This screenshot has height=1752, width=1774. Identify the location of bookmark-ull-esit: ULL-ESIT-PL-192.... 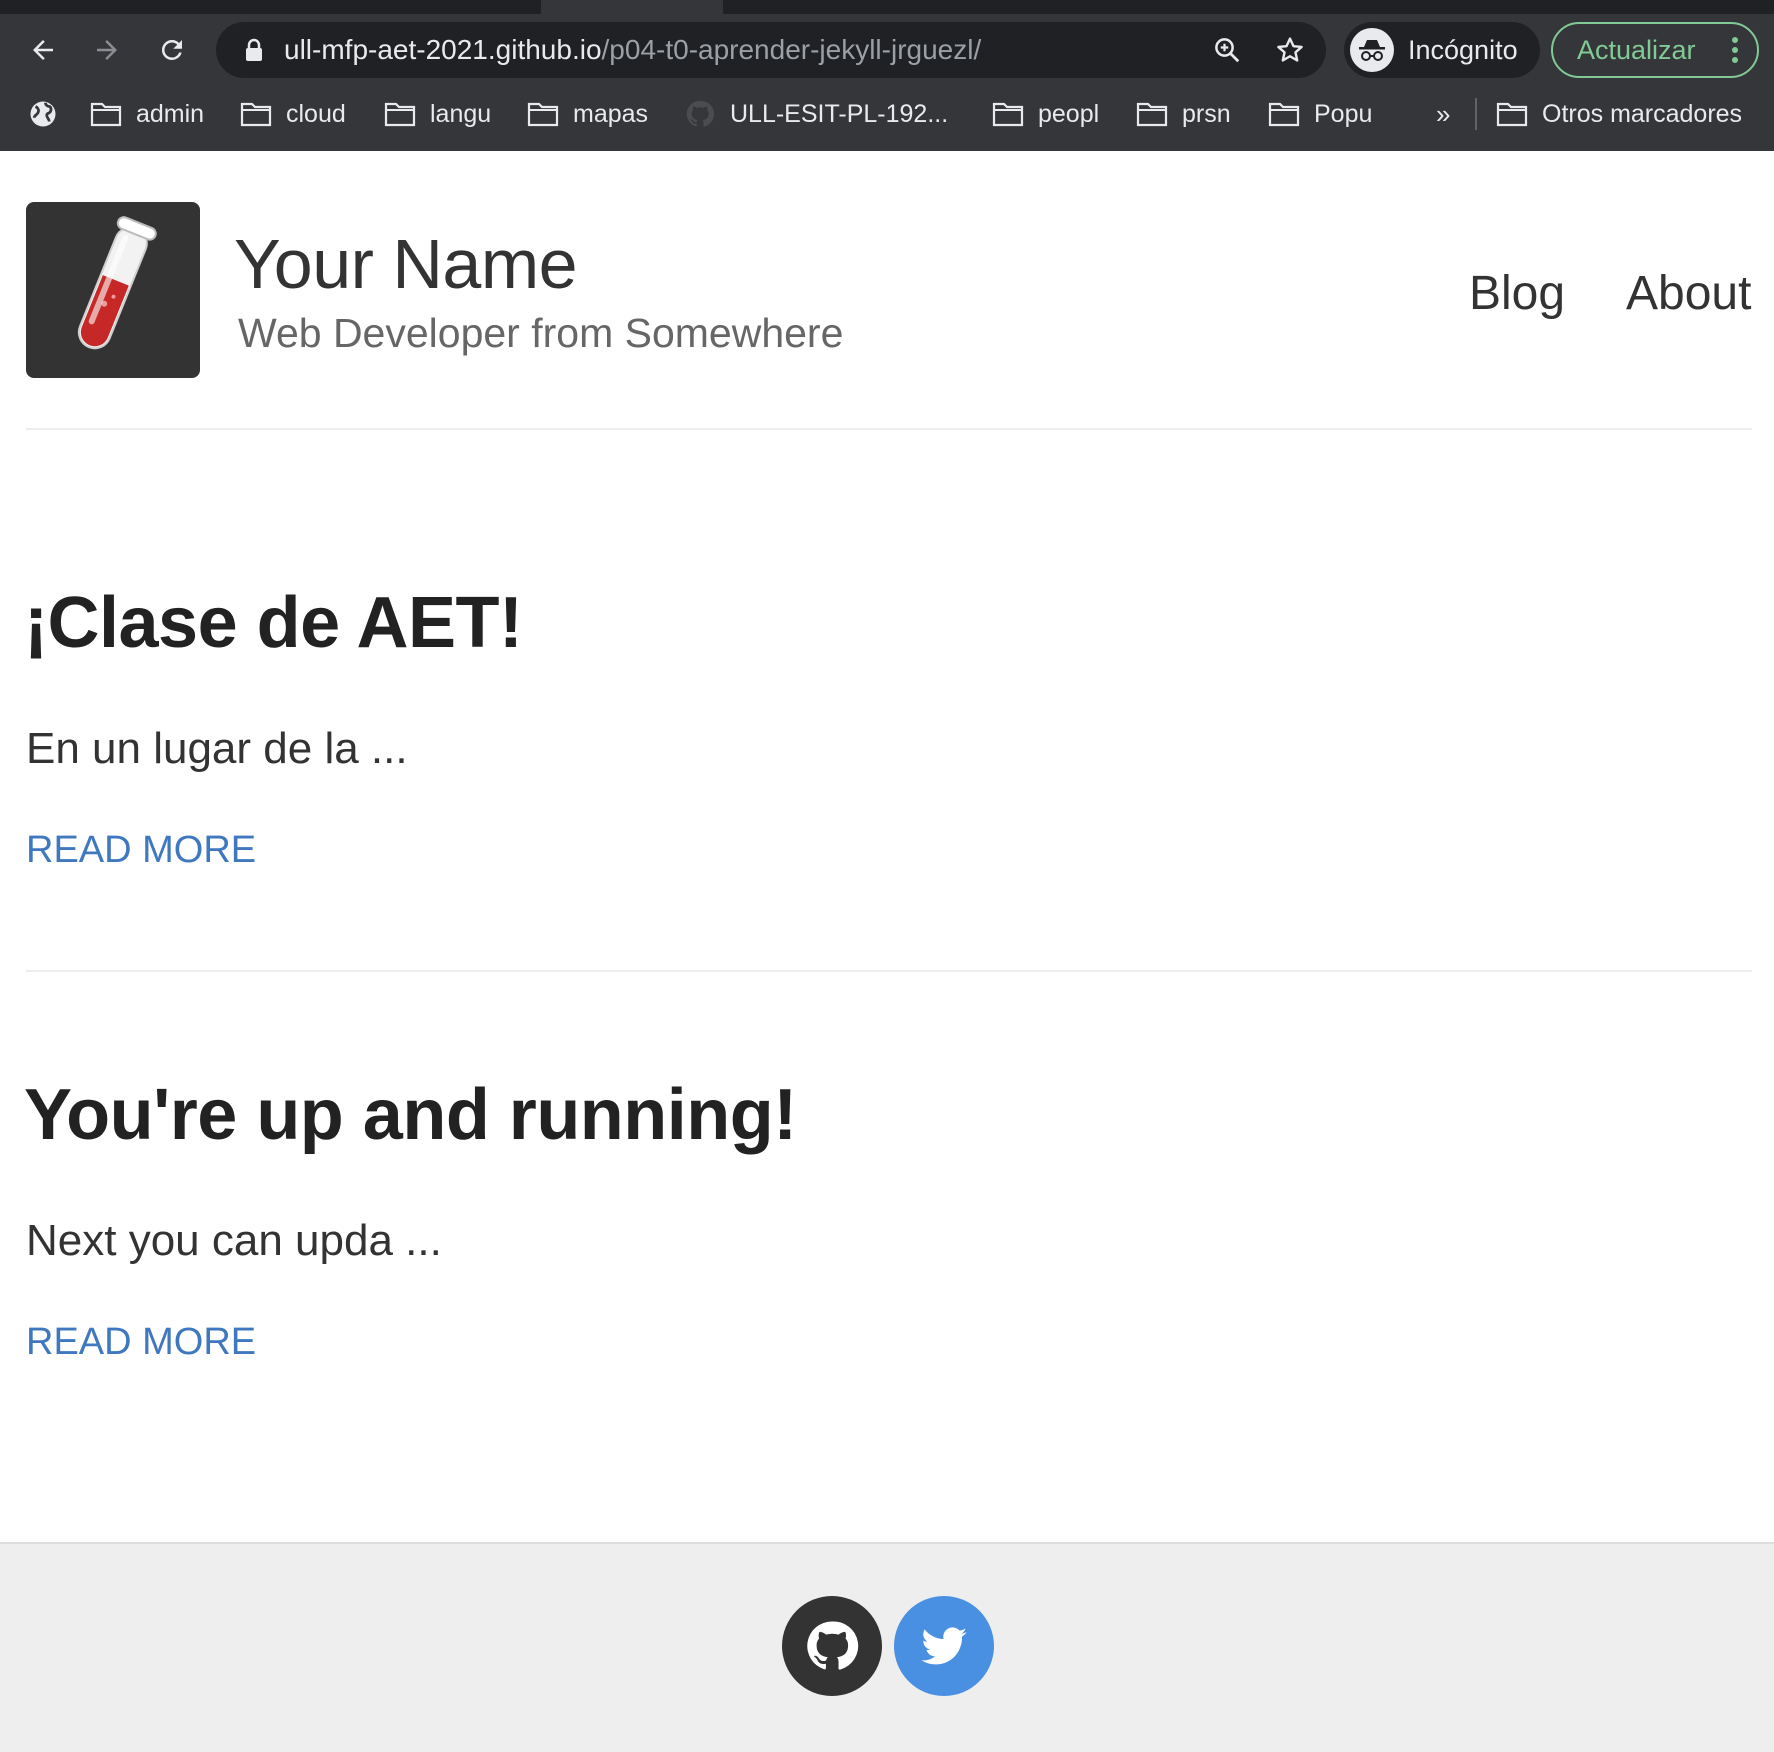
(816, 114).